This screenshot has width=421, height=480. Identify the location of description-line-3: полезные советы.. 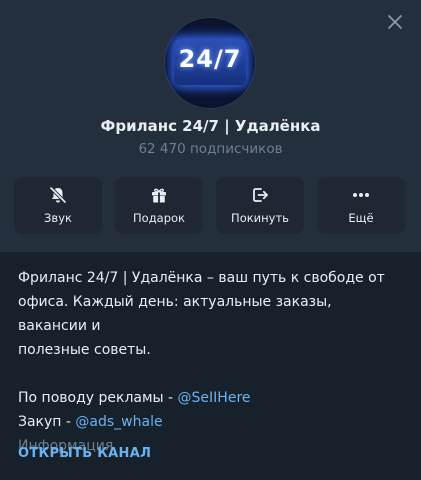
(84, 350).